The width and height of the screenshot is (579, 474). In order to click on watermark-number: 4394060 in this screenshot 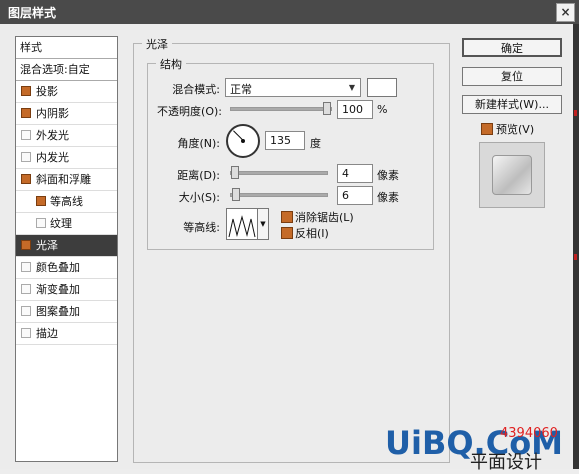, I will do `click(529, 433)`.